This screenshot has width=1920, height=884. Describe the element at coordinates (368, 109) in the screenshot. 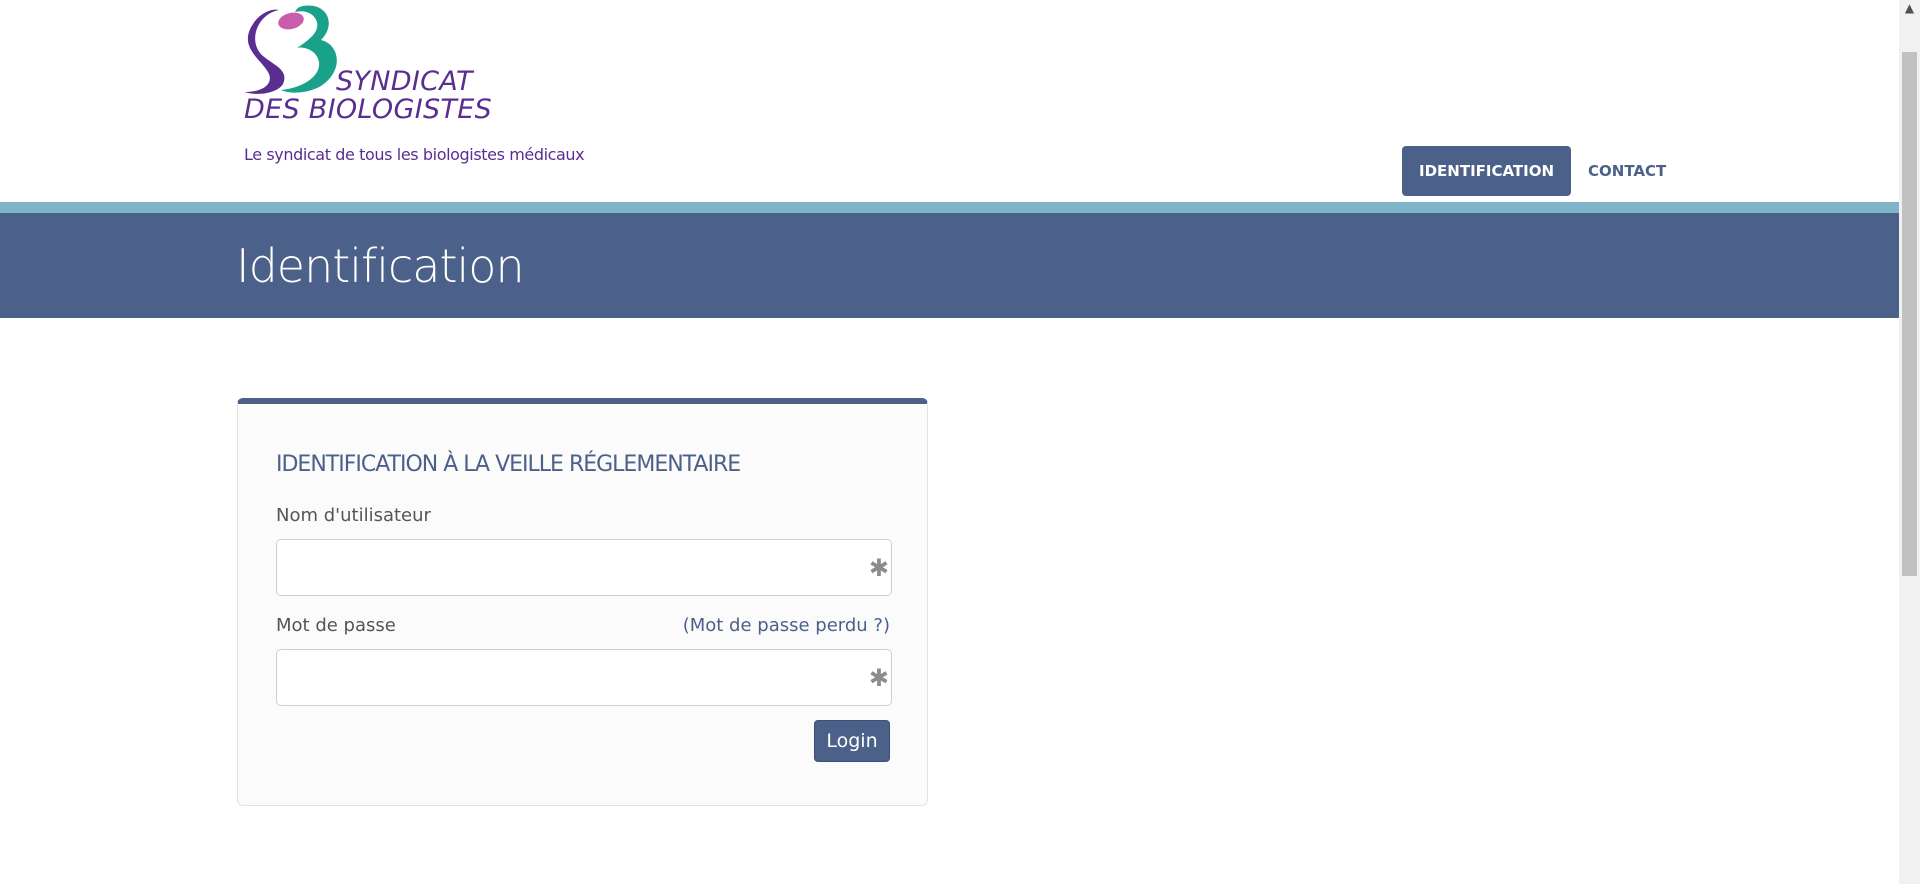

I see `logo-name-line2: DES BIOLOGISTES` at that location.